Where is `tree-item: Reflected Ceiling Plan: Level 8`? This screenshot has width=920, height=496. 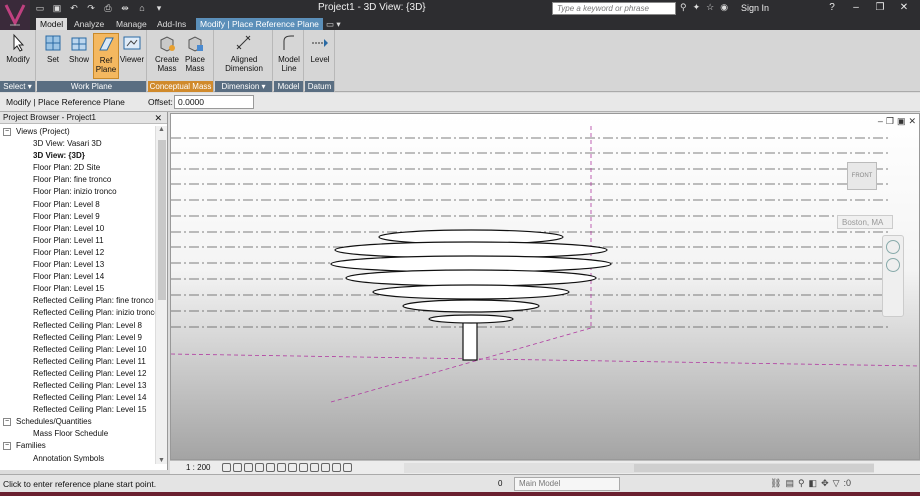 tree-item: Reflected Ceiling Plan: Level 8 is located at coordinates (77, 326).